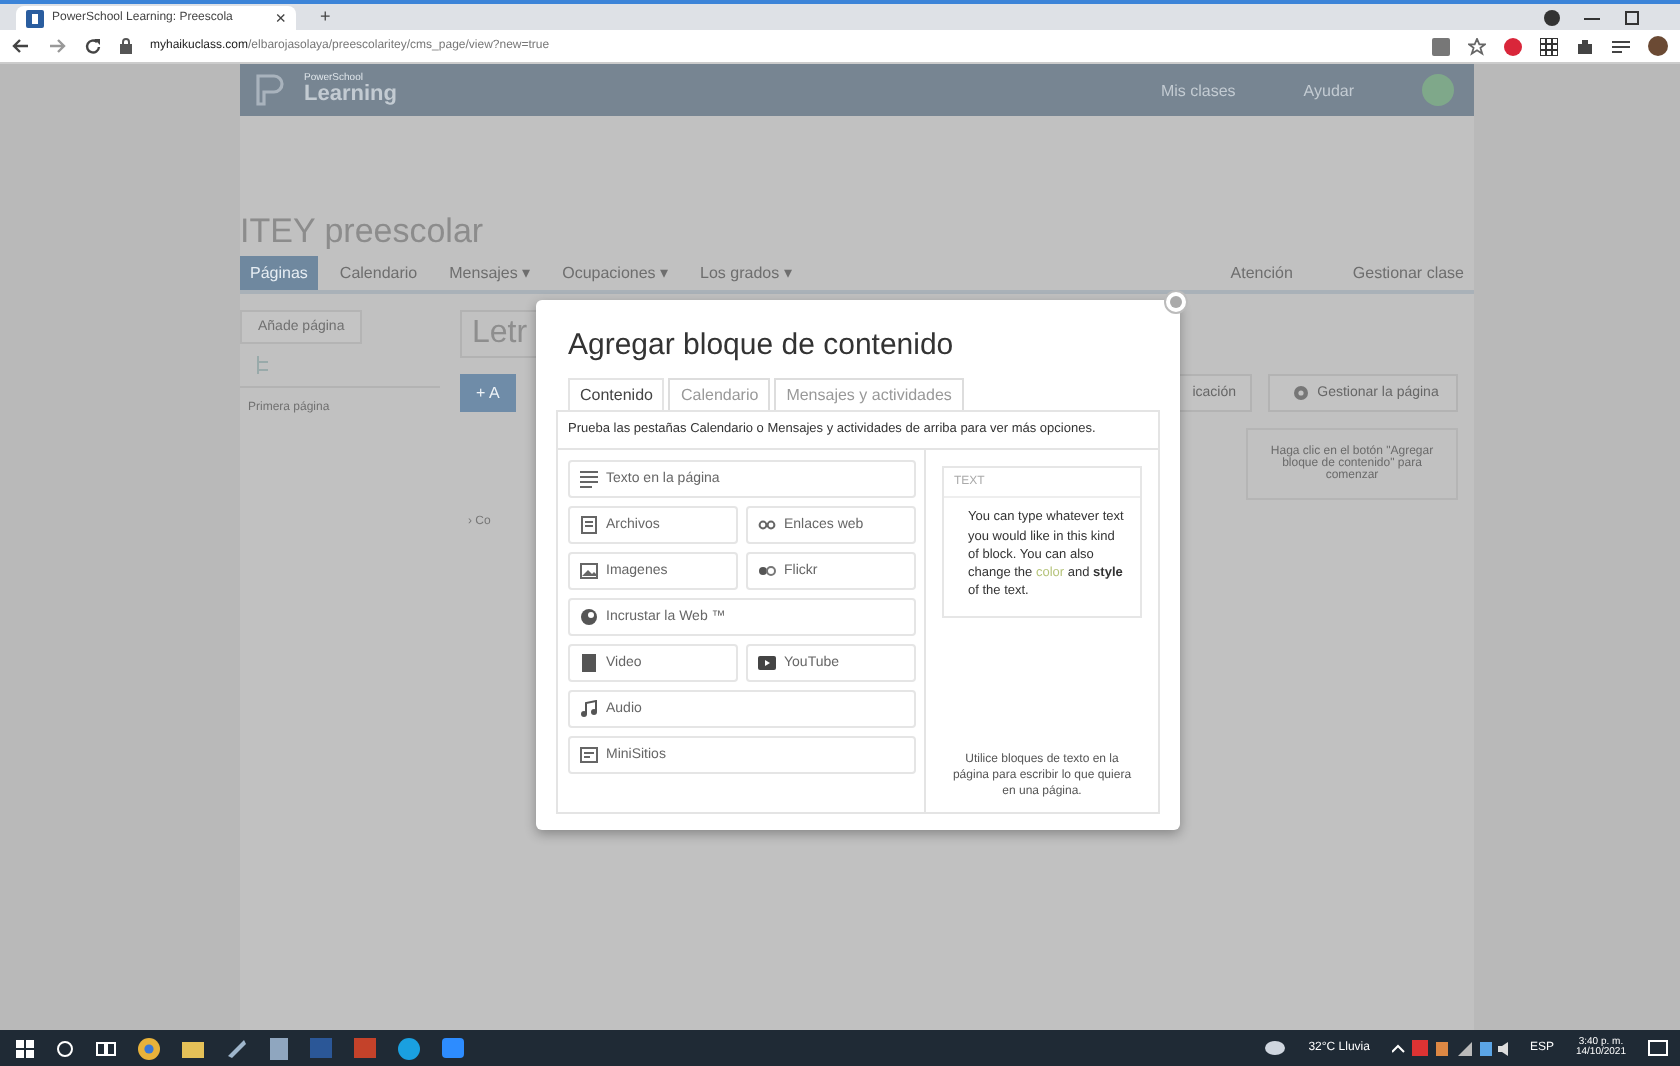 The height and width of the screenshot is (1066, 1680). What do you see at coordinates (453, 1048) in the screenshot?
I see `camera-app-icon` at bounding box center [453, 1048].